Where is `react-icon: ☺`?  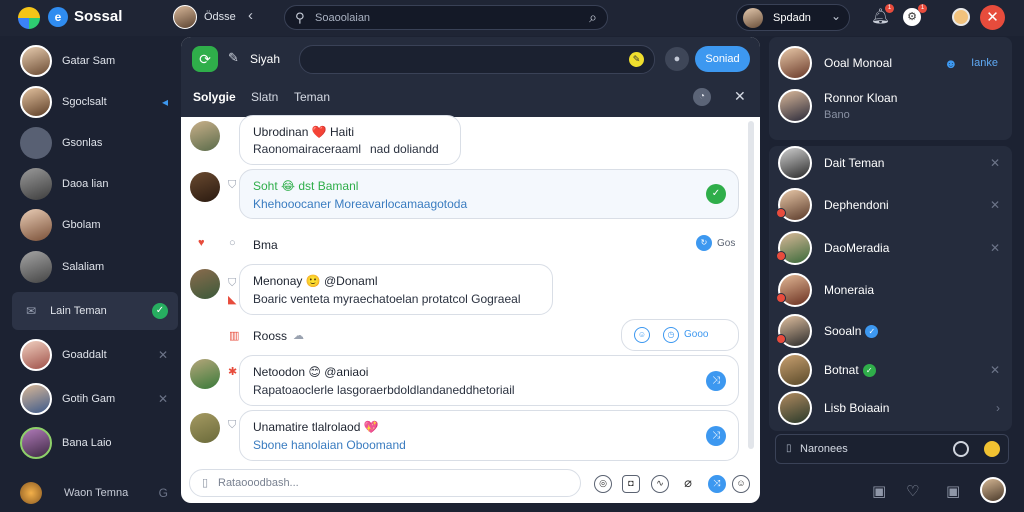 react-icon: ☺ is located at coordinates (642, 335).